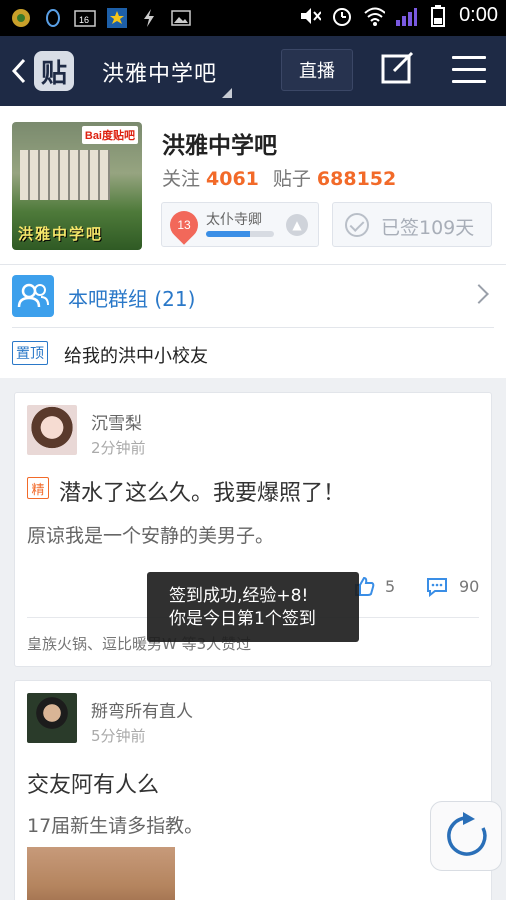 This screenshot has width=506, height=900. What do you see at coordinates (181, 18) in the screenshot?
I see `gallery-icon` at bounding box center [181, 18].